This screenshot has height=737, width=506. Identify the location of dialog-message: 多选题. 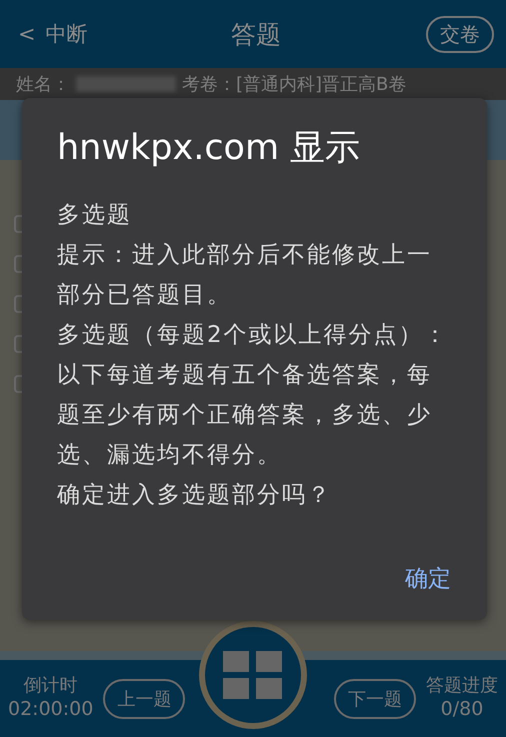
(95, 215).